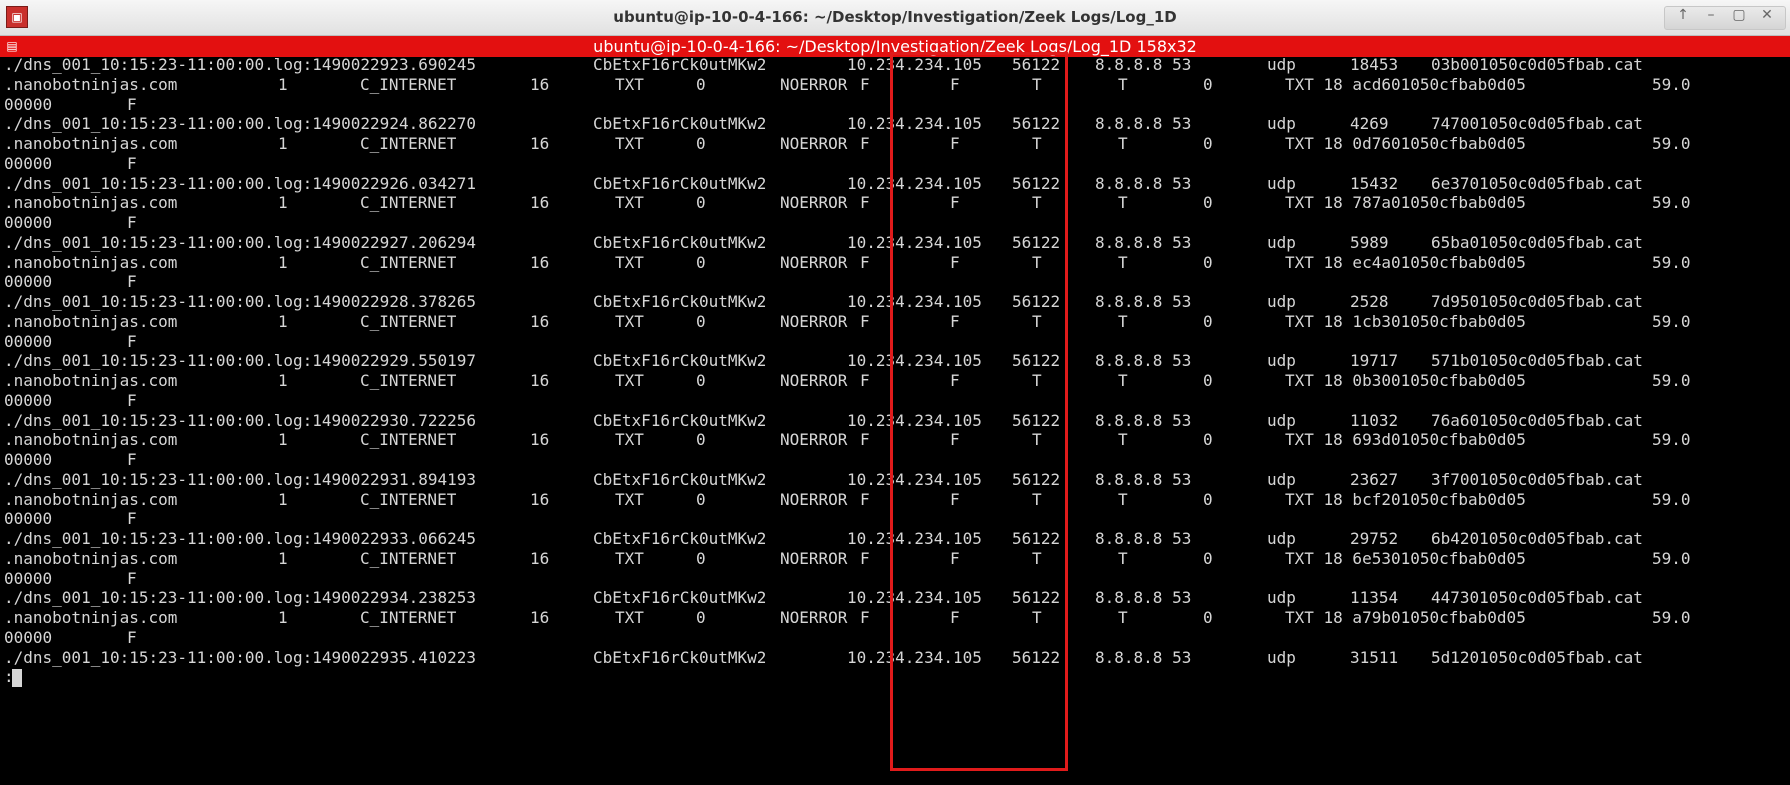  I want to click on log-field-ip: 10.234.234.105, so click(914, 124).